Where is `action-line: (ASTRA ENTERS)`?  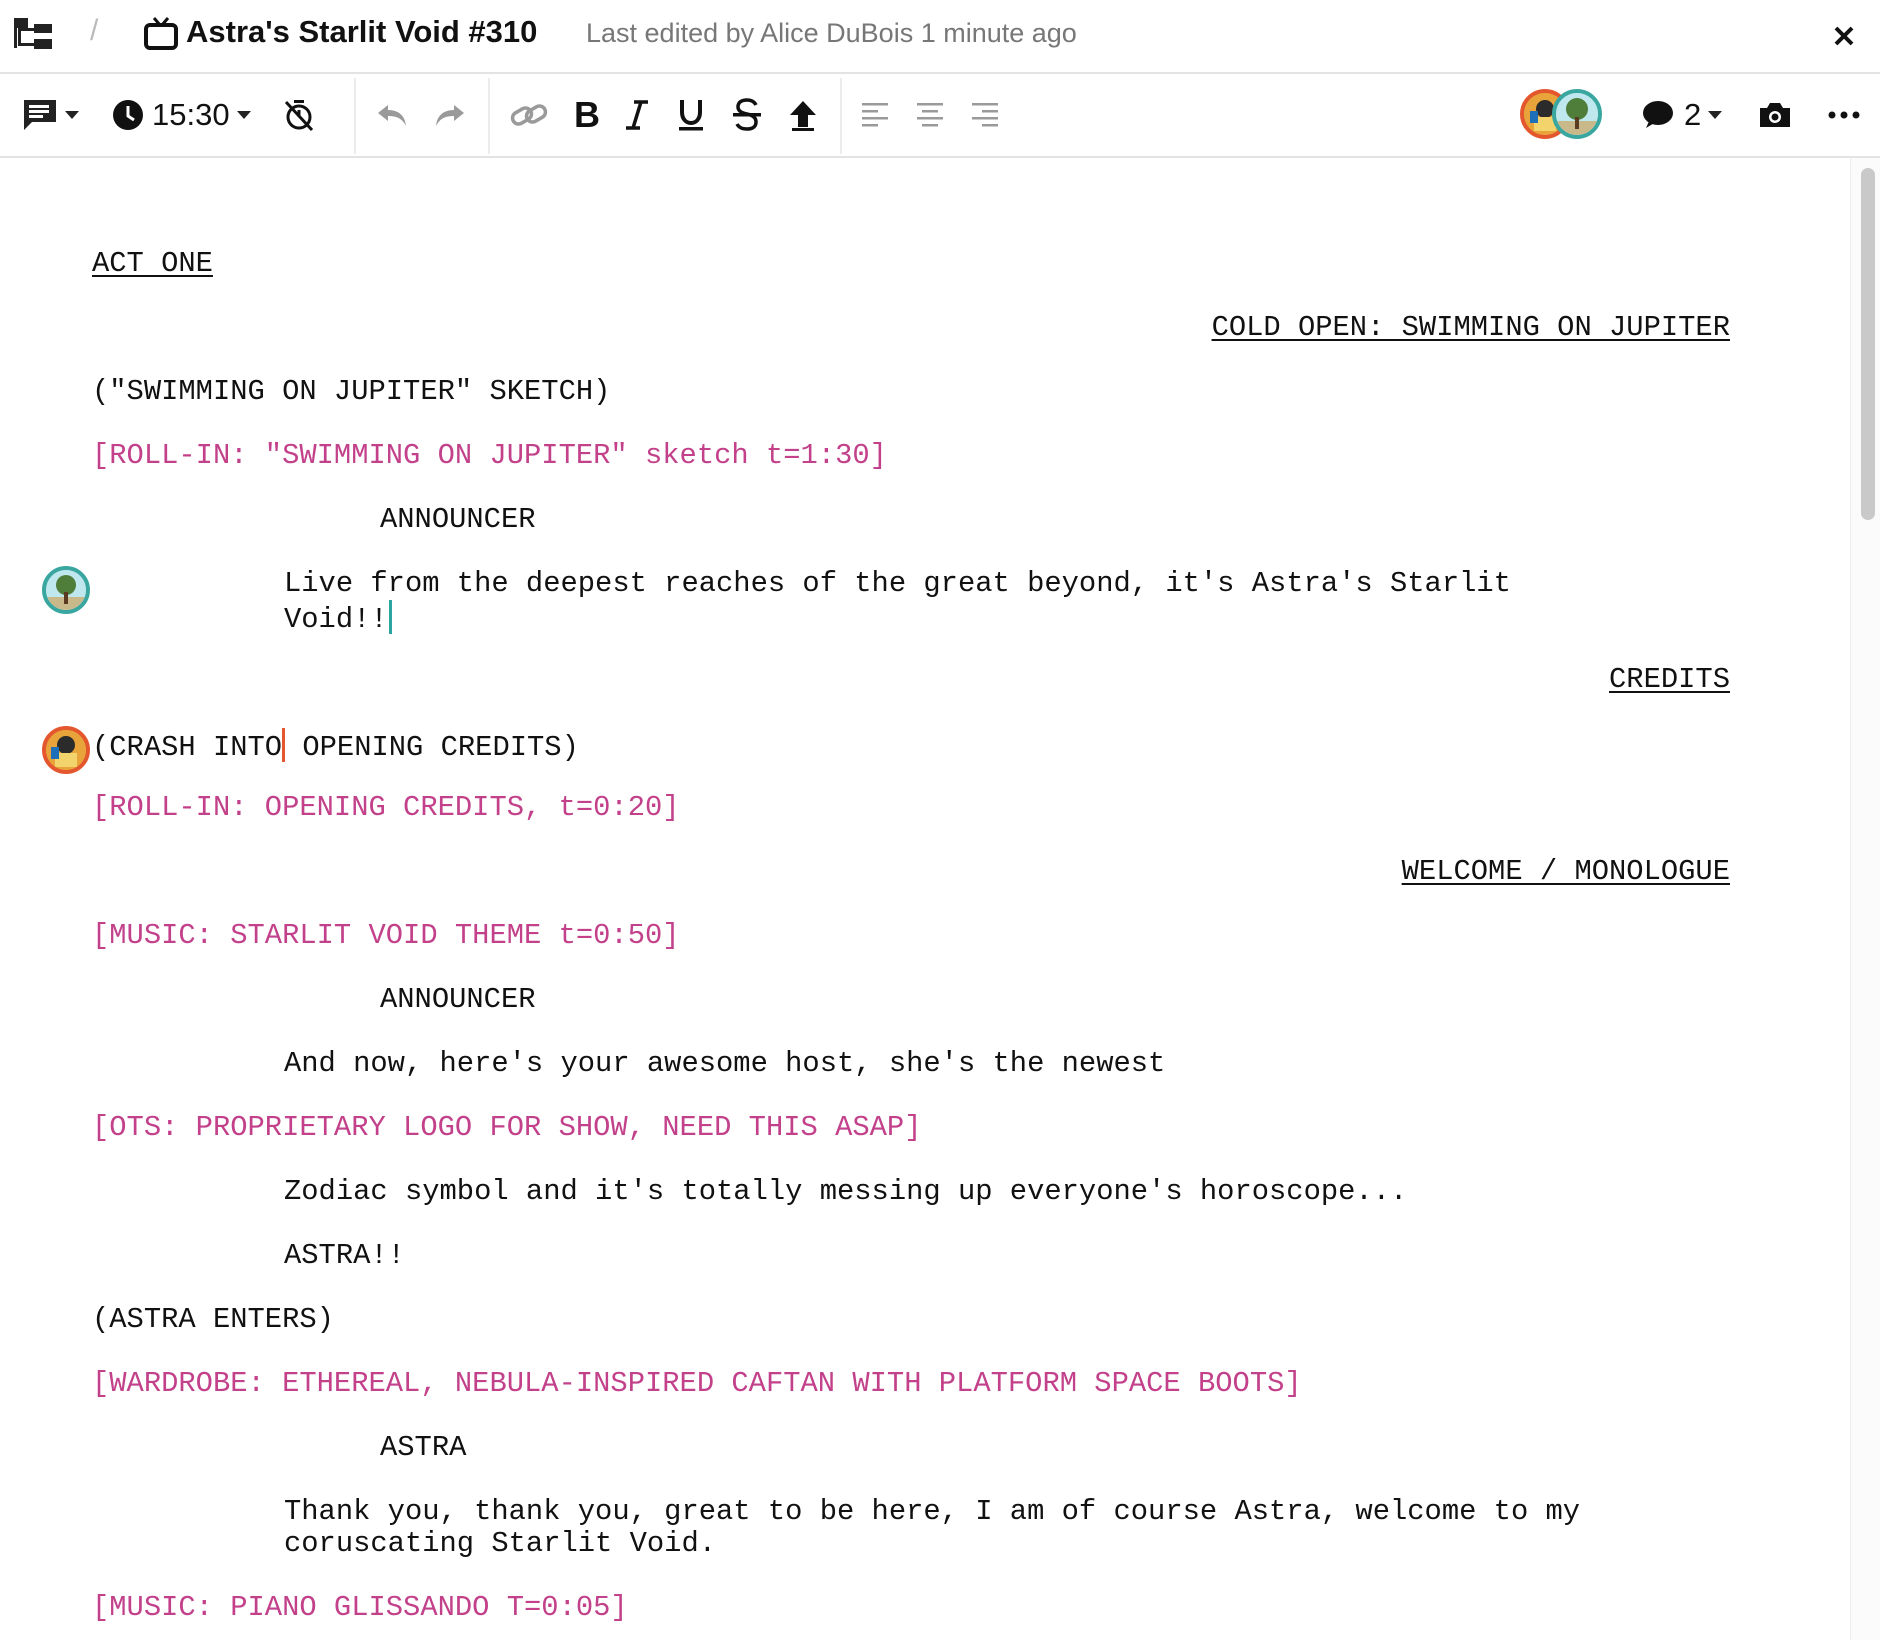
action-line: (ASTRA ENTERS) is located at coordinates (213, 1320).